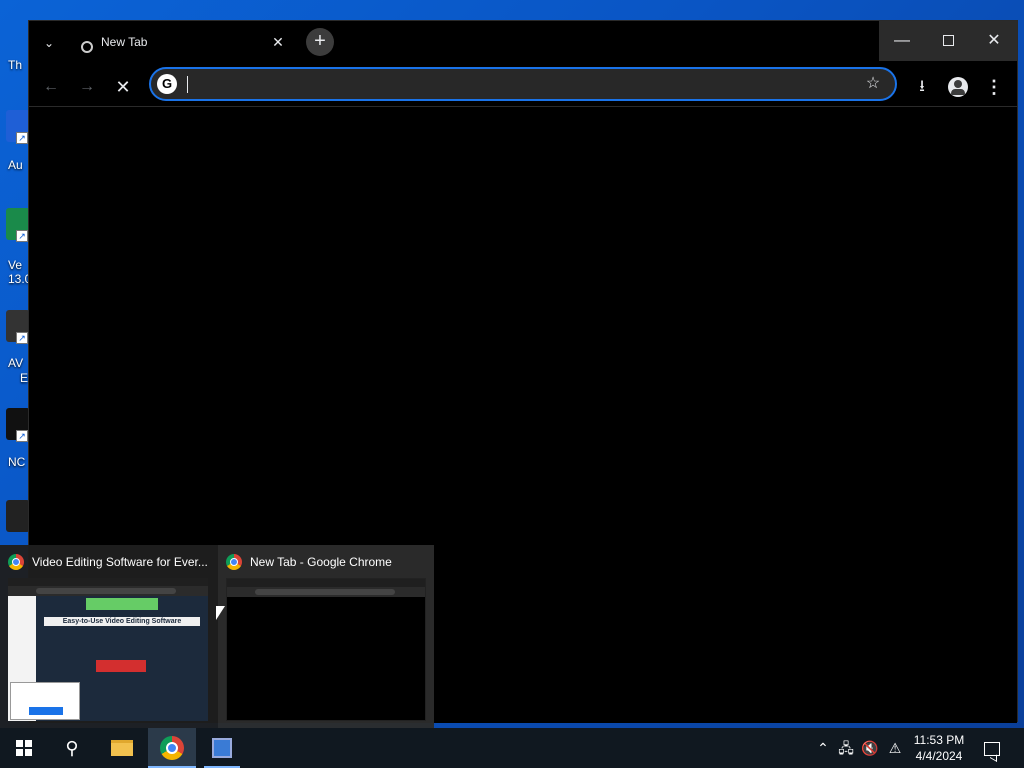 The height and width of the screenshot is (768, 1024). I want to click on chevron-down-icon: ⌄, so click(49, 43).